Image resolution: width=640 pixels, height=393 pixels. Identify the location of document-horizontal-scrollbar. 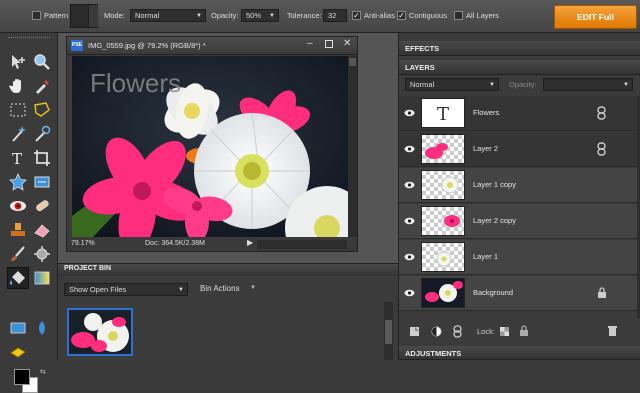
(302, 244).